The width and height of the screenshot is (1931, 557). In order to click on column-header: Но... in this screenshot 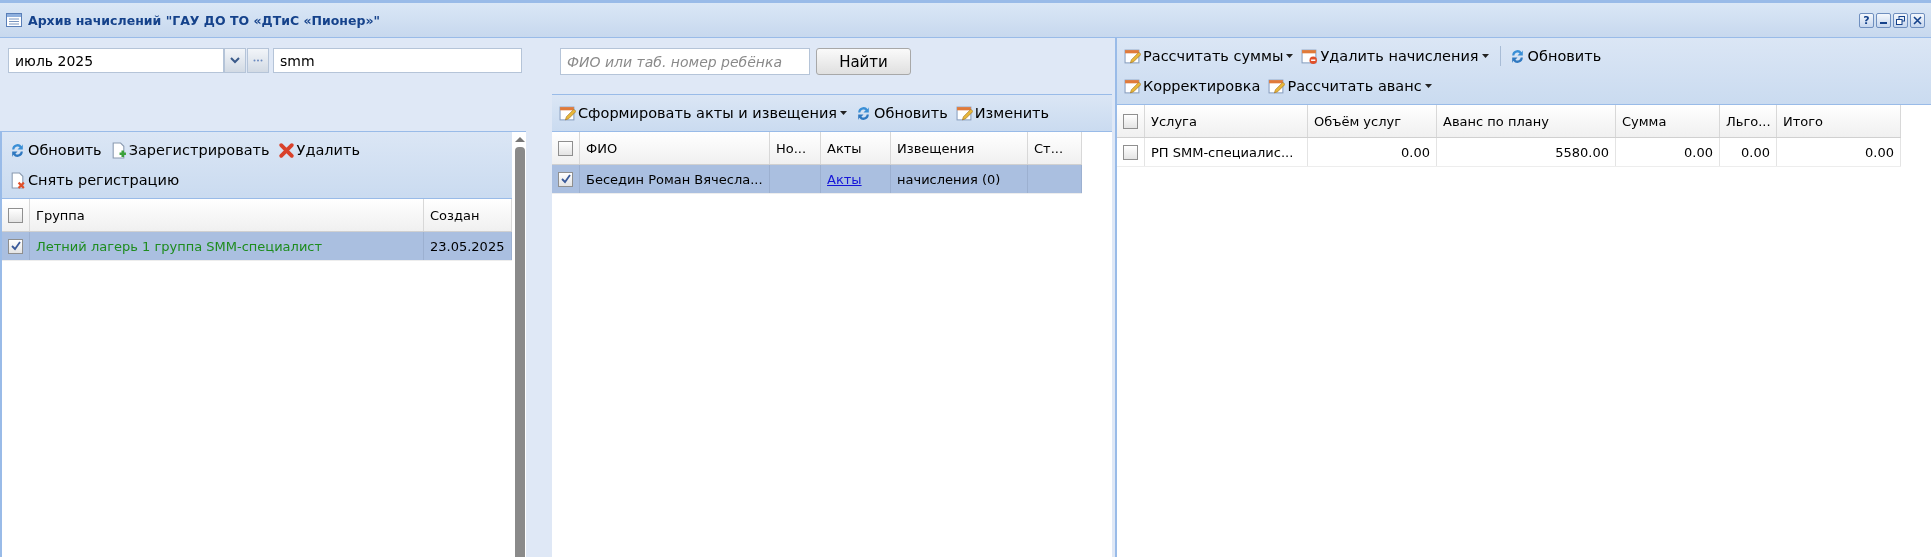, I will do `click(795, 148)`.